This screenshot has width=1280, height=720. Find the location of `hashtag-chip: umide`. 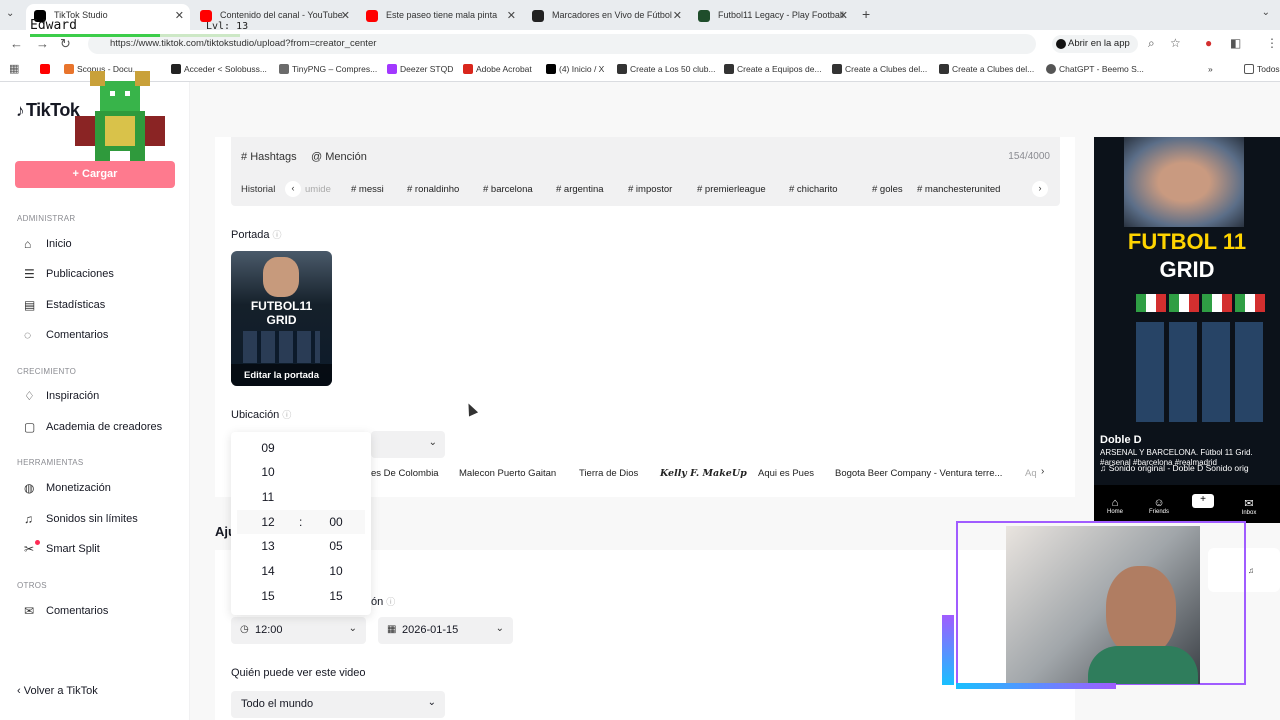

hashtag-chip: umide is located at coordinates (318, 189).